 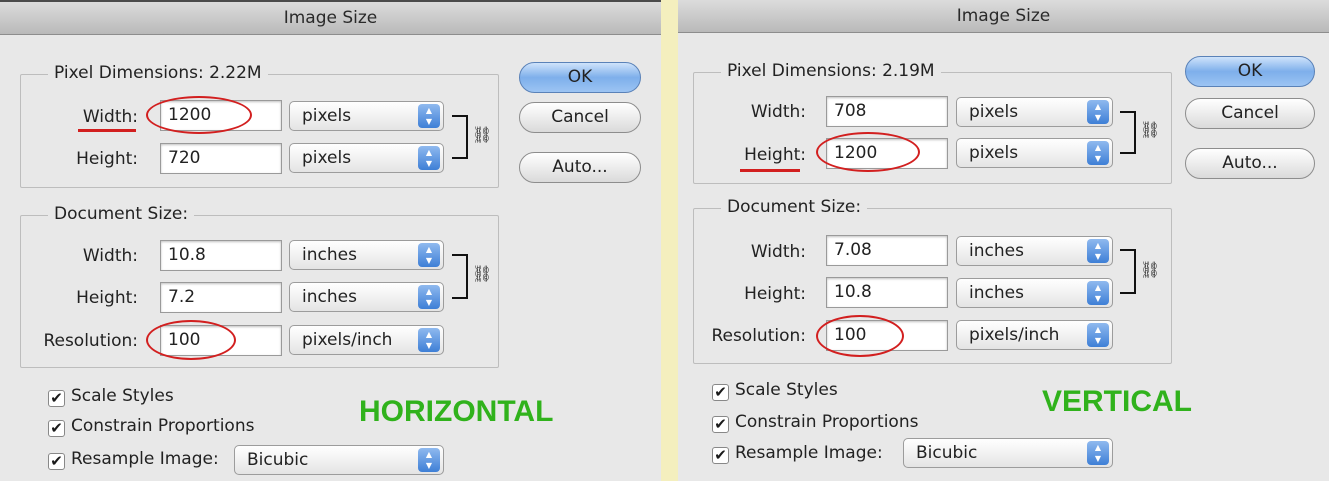 I want to click on highlight-underline-width, so click(x=107, y=130).